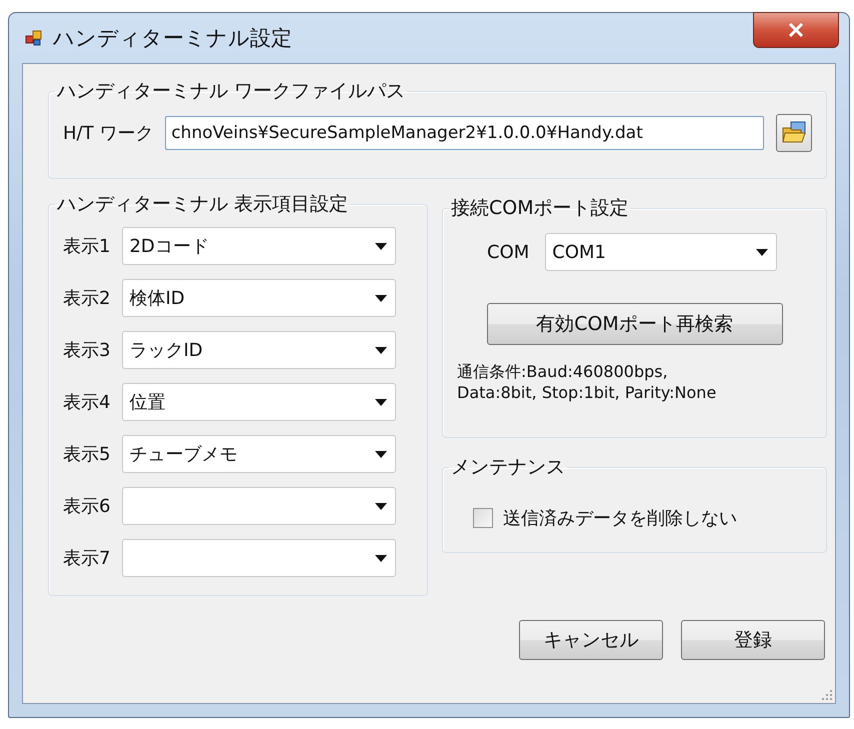 The height and width of the screenshot is (729, 854). Describe the element at coordinates (587, 382) in the screenshot. I see `conditions-text: 通信条件:Baud:460800bps, Data:8bit, Stop:1bit, Parity:None` at that location.